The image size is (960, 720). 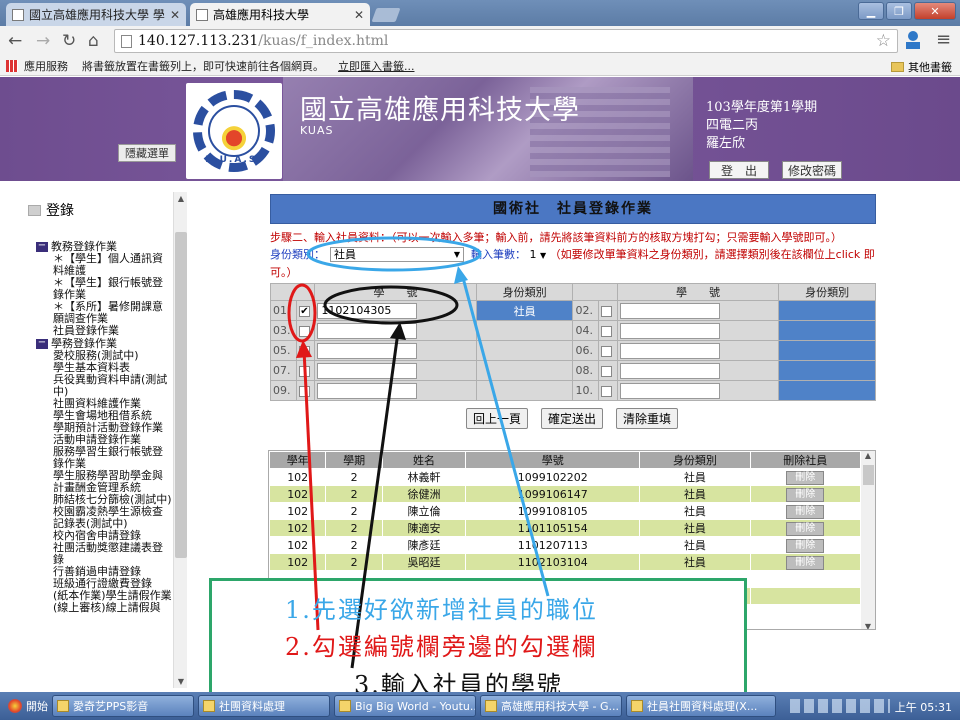 What do you see at coordinates (34, 210) in the screenshot?
I see `folder-box-icon` at bounding box center [34, 210].